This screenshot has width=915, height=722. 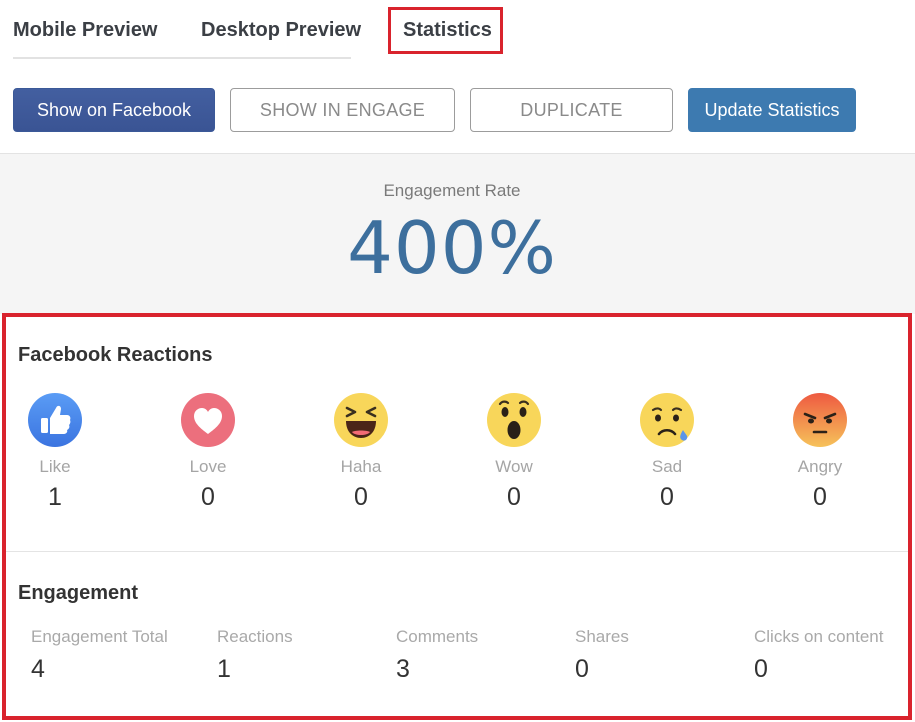 What do you see at coordinates (514, 466) in the screenshot?
I see `reaction-label: Wow` at bounding box center [514, 466].